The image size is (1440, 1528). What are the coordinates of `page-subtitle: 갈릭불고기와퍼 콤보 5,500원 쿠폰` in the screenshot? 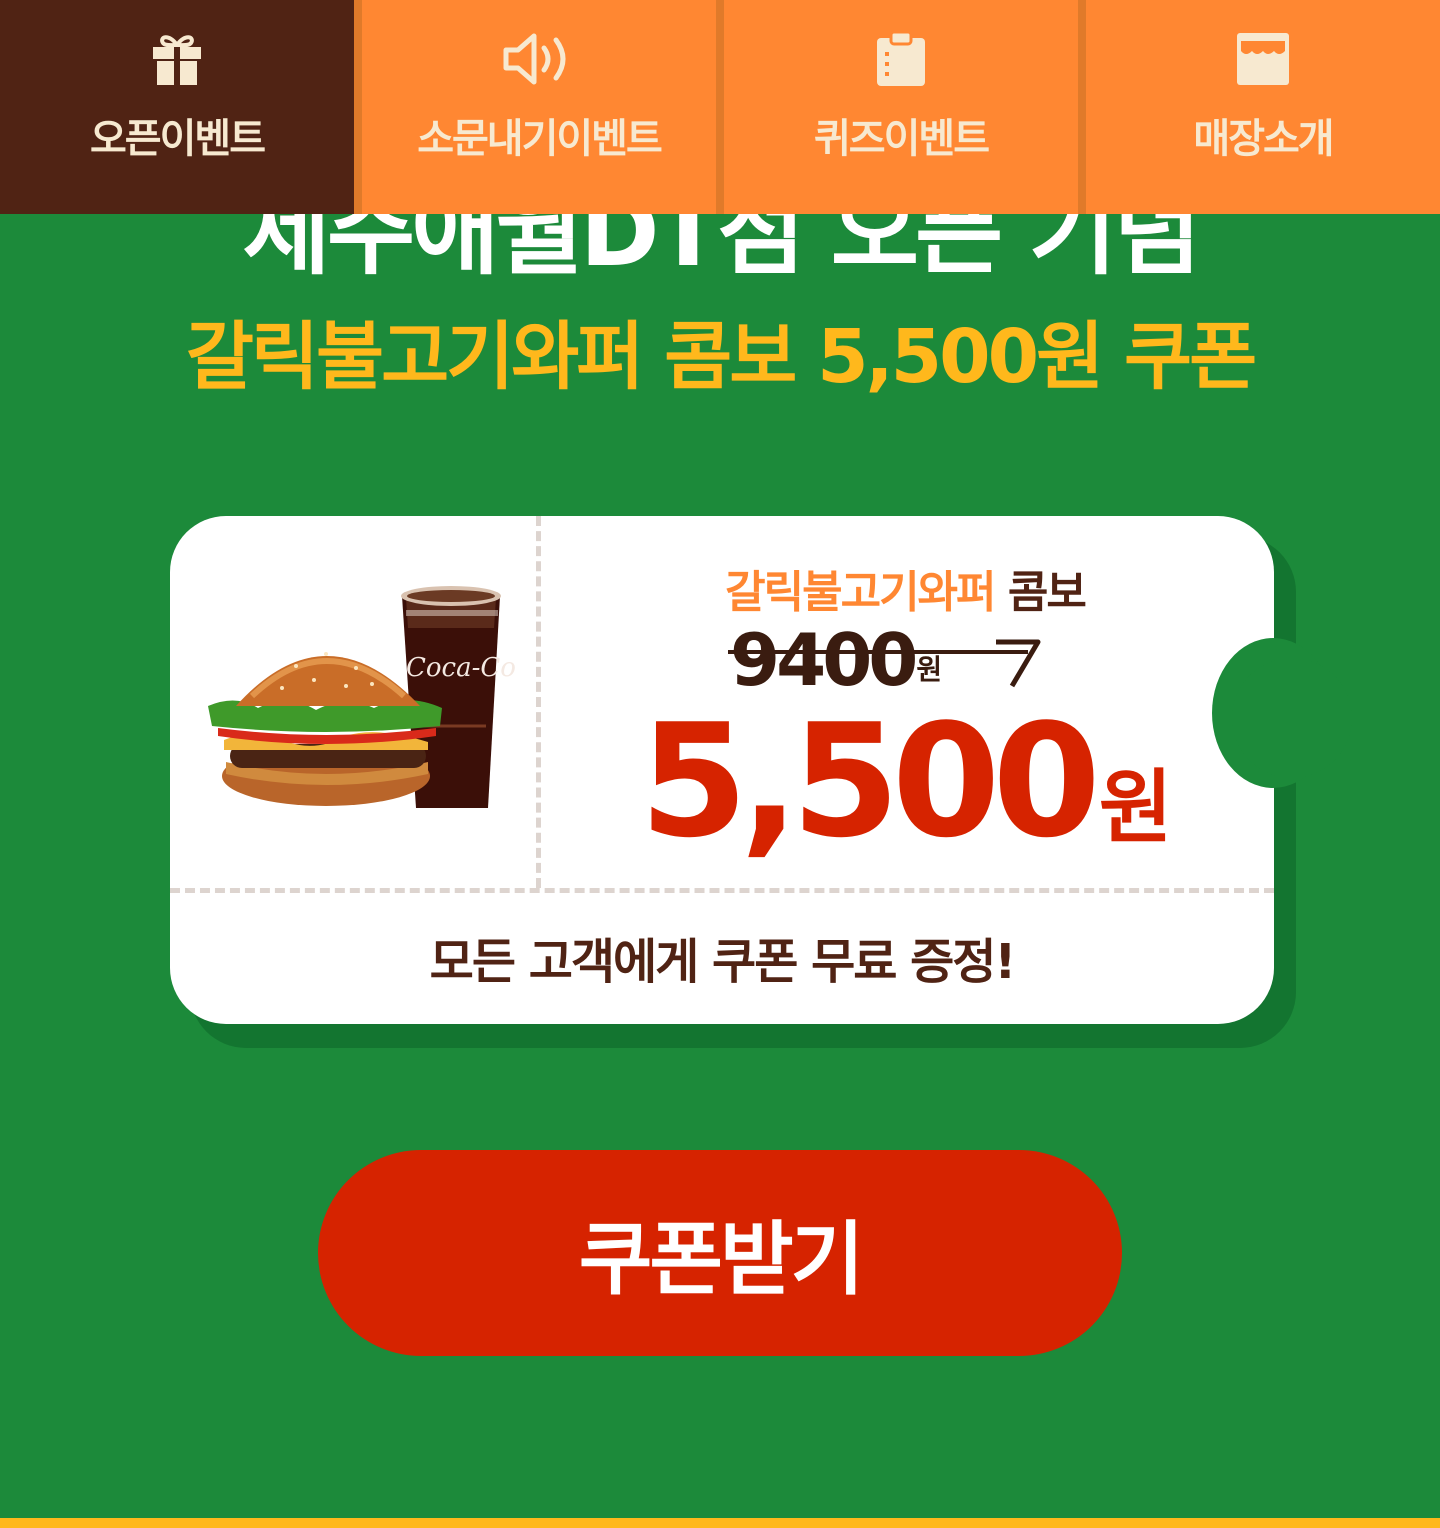 It's located at (721, 357).